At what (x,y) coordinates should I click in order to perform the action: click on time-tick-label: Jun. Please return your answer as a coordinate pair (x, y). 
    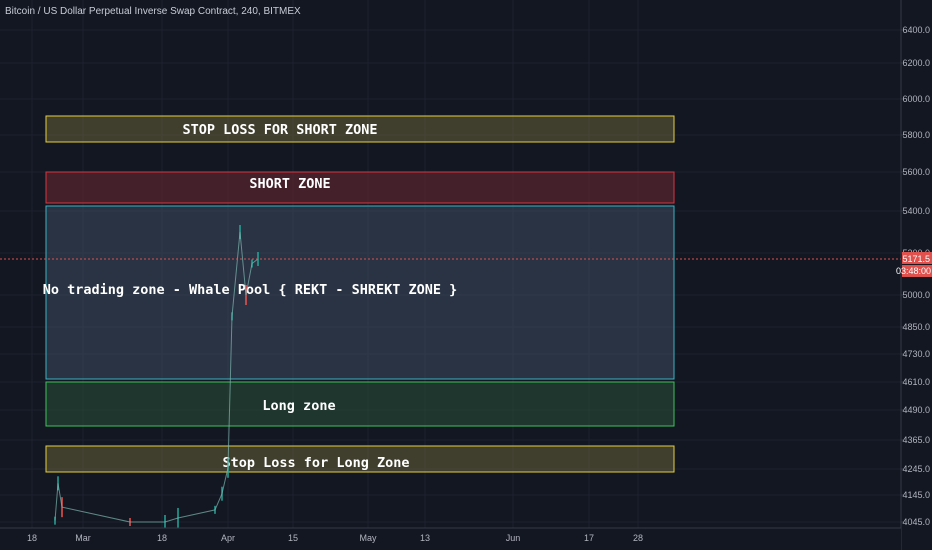
    Looking at the image, I should click on (513, 538).